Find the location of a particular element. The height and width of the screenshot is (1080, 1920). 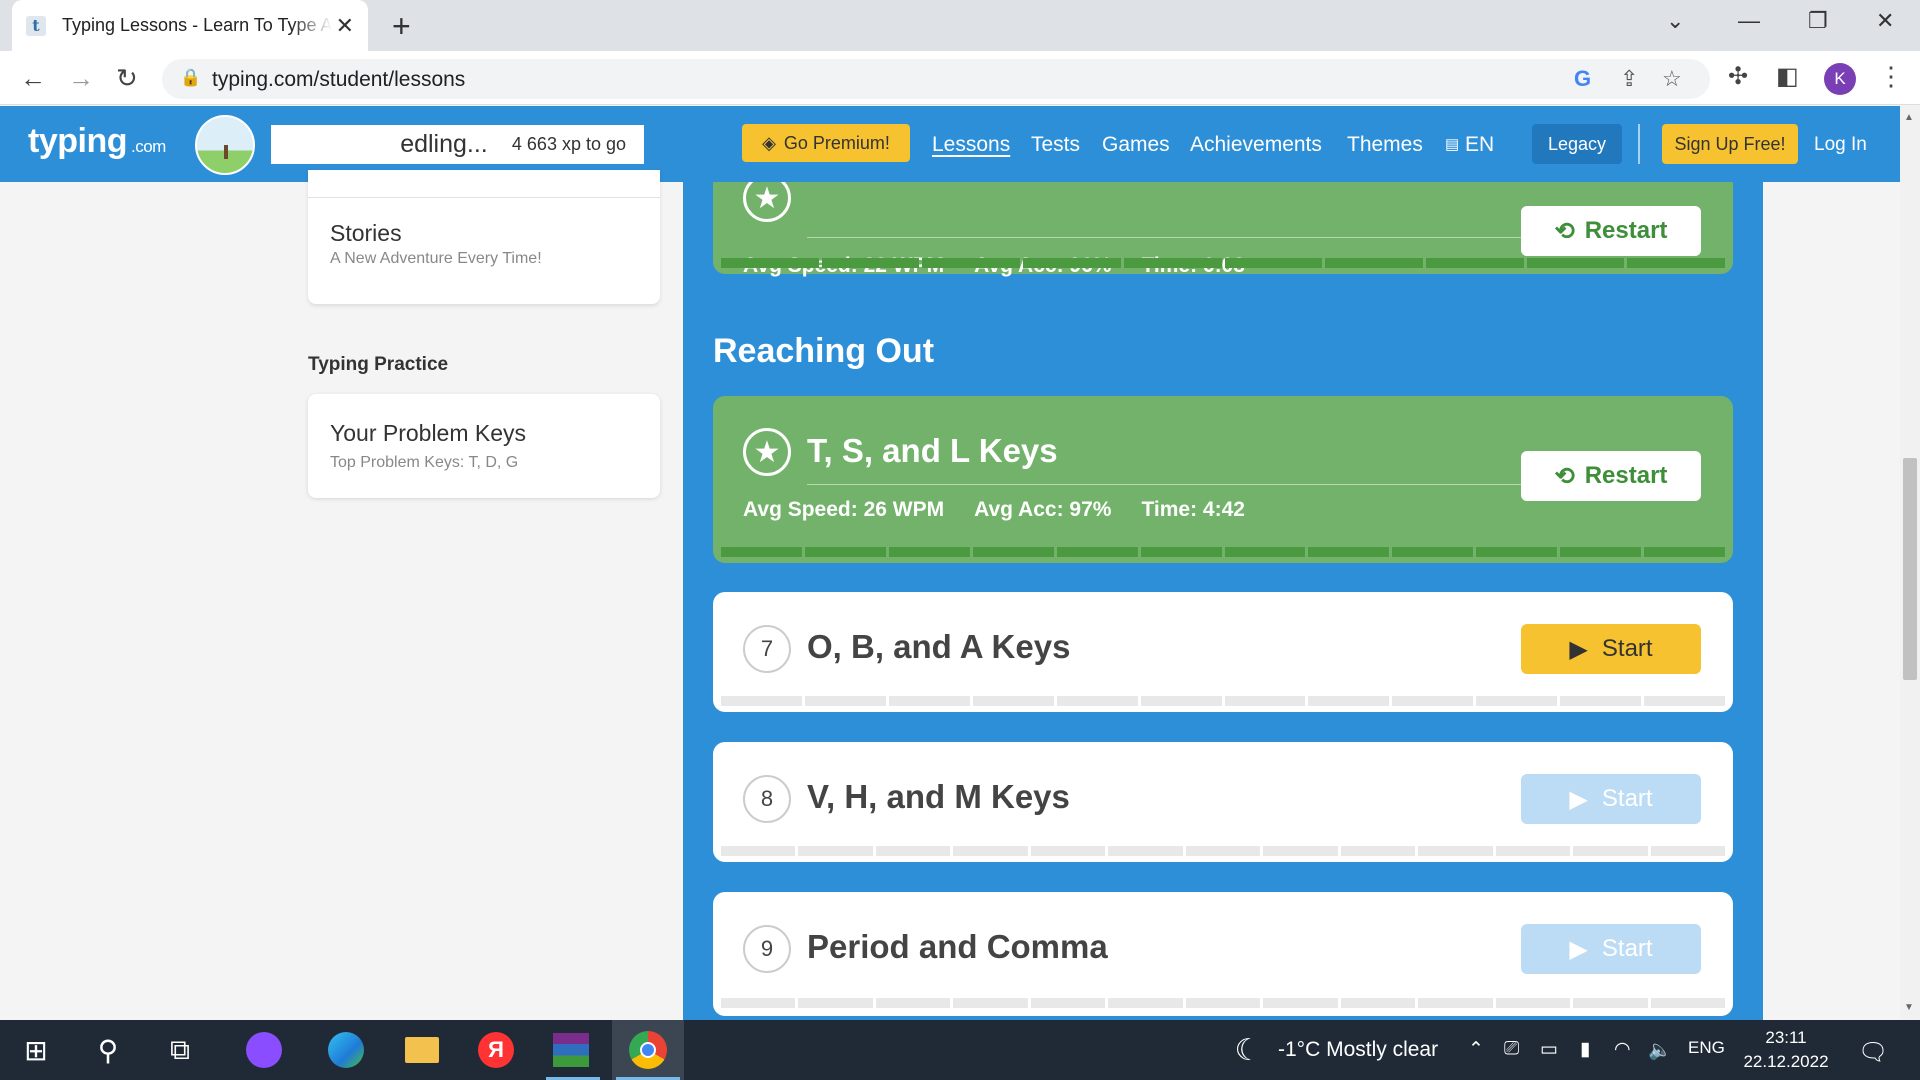

lesson-number: 8 is located at coordinates (767, 799).